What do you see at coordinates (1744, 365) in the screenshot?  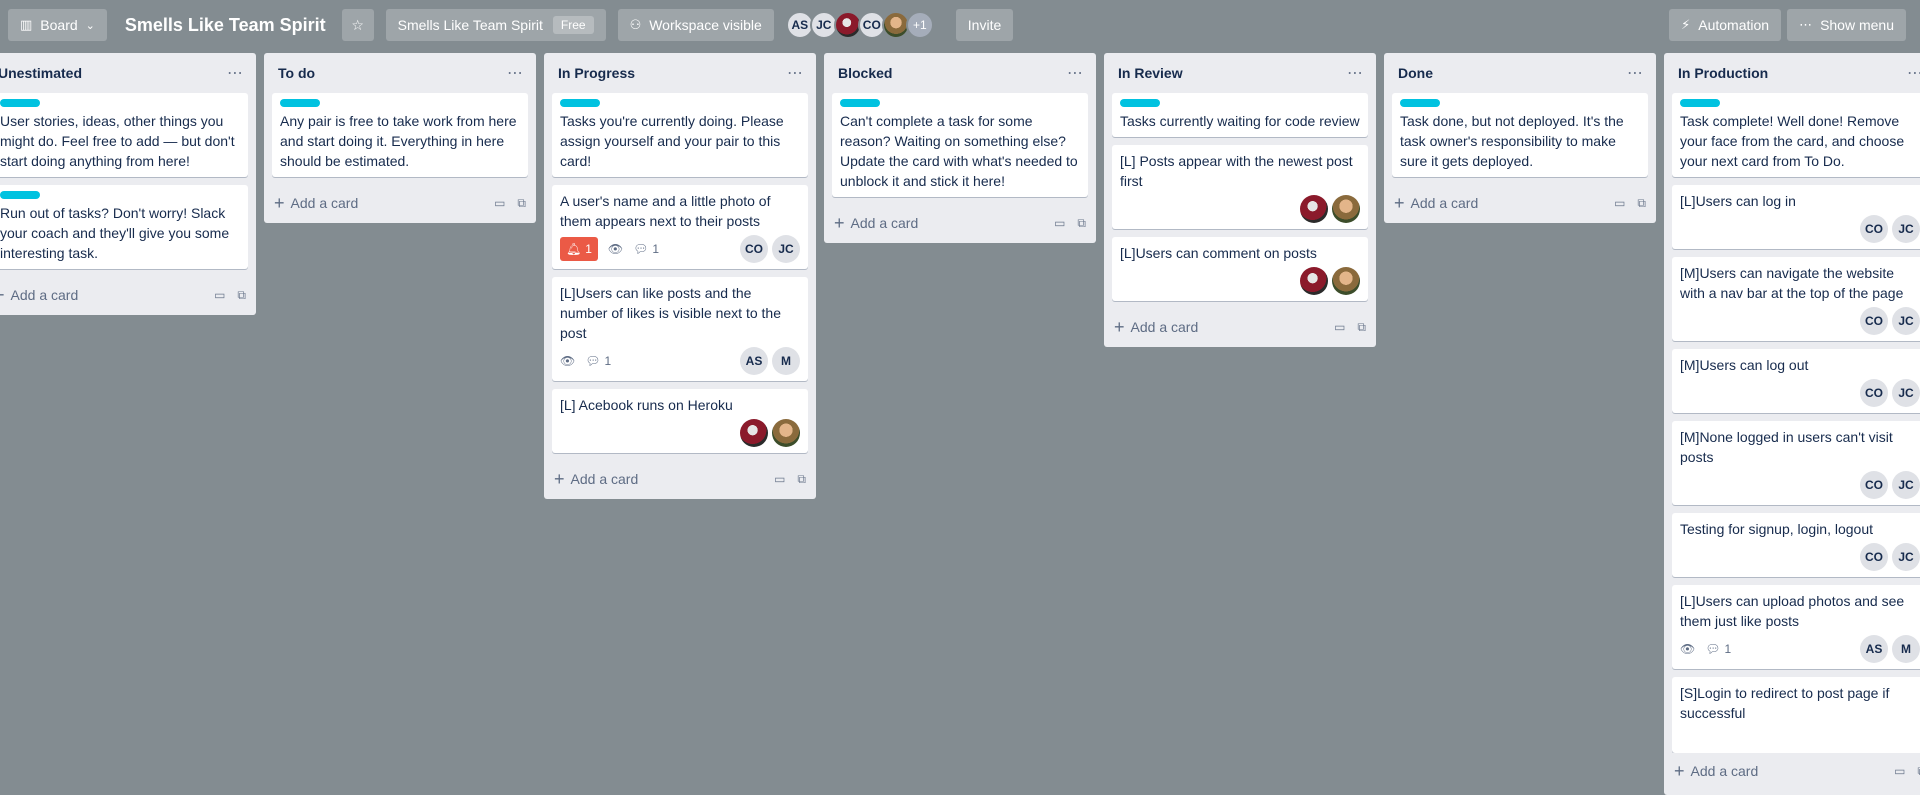 I see `card-title: [M]Users can log out` at bounding box center [1744, 365].